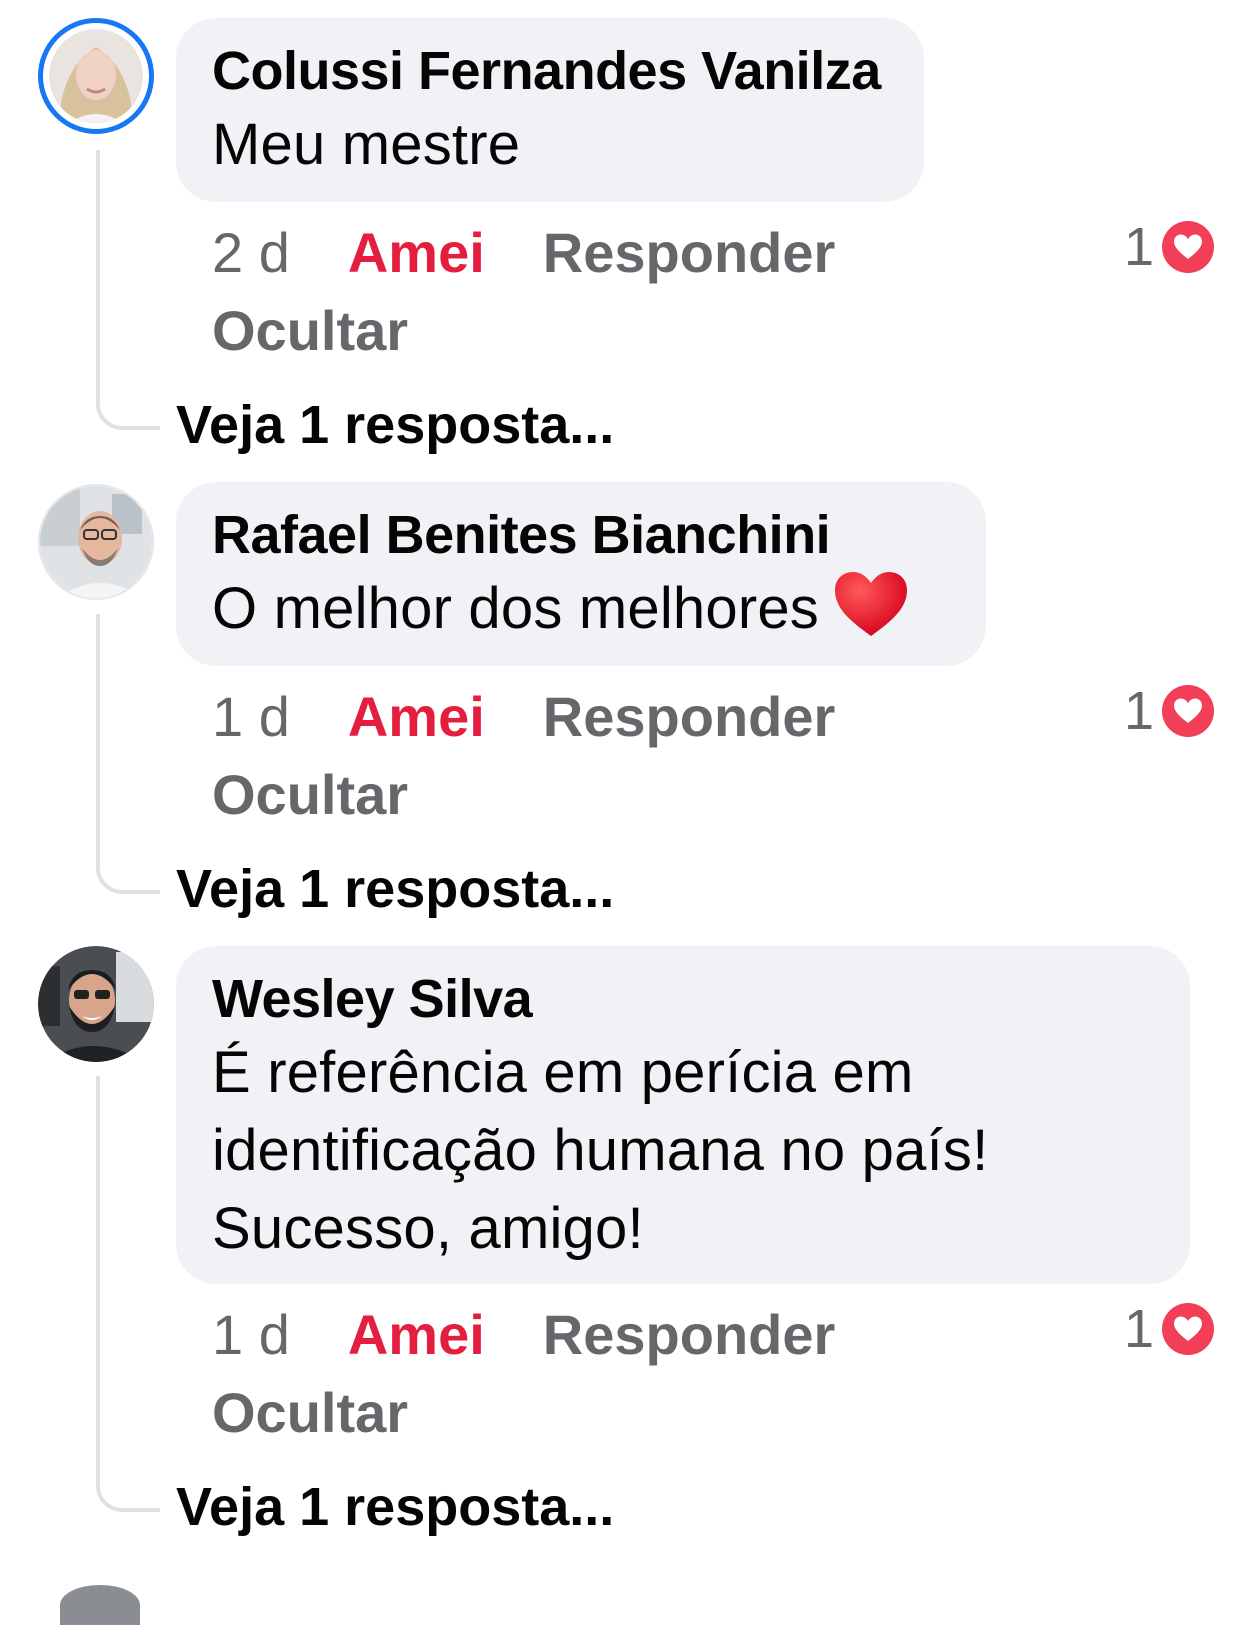 The width and height of the screenshot is (1250, 1625). What do you see at coordinates (515, 608) in the screenshot?
I see `comment-text-content: O melhor dos melhores` at bounding box center [515, 608].